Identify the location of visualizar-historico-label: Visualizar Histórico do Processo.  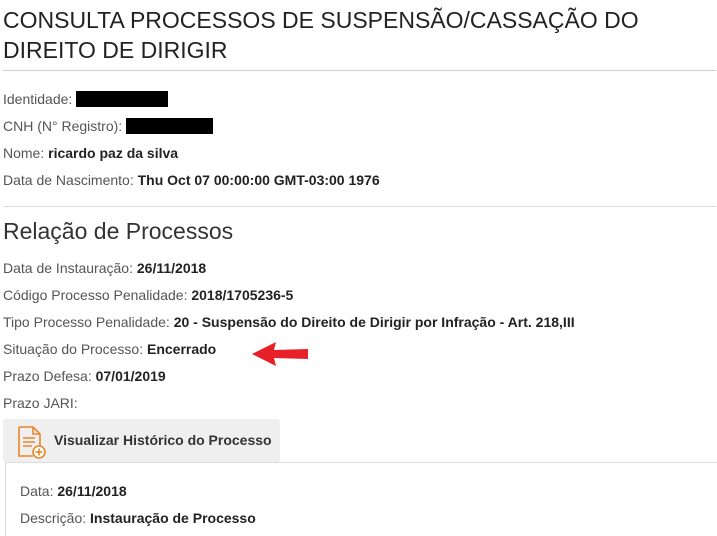
(163, 440).